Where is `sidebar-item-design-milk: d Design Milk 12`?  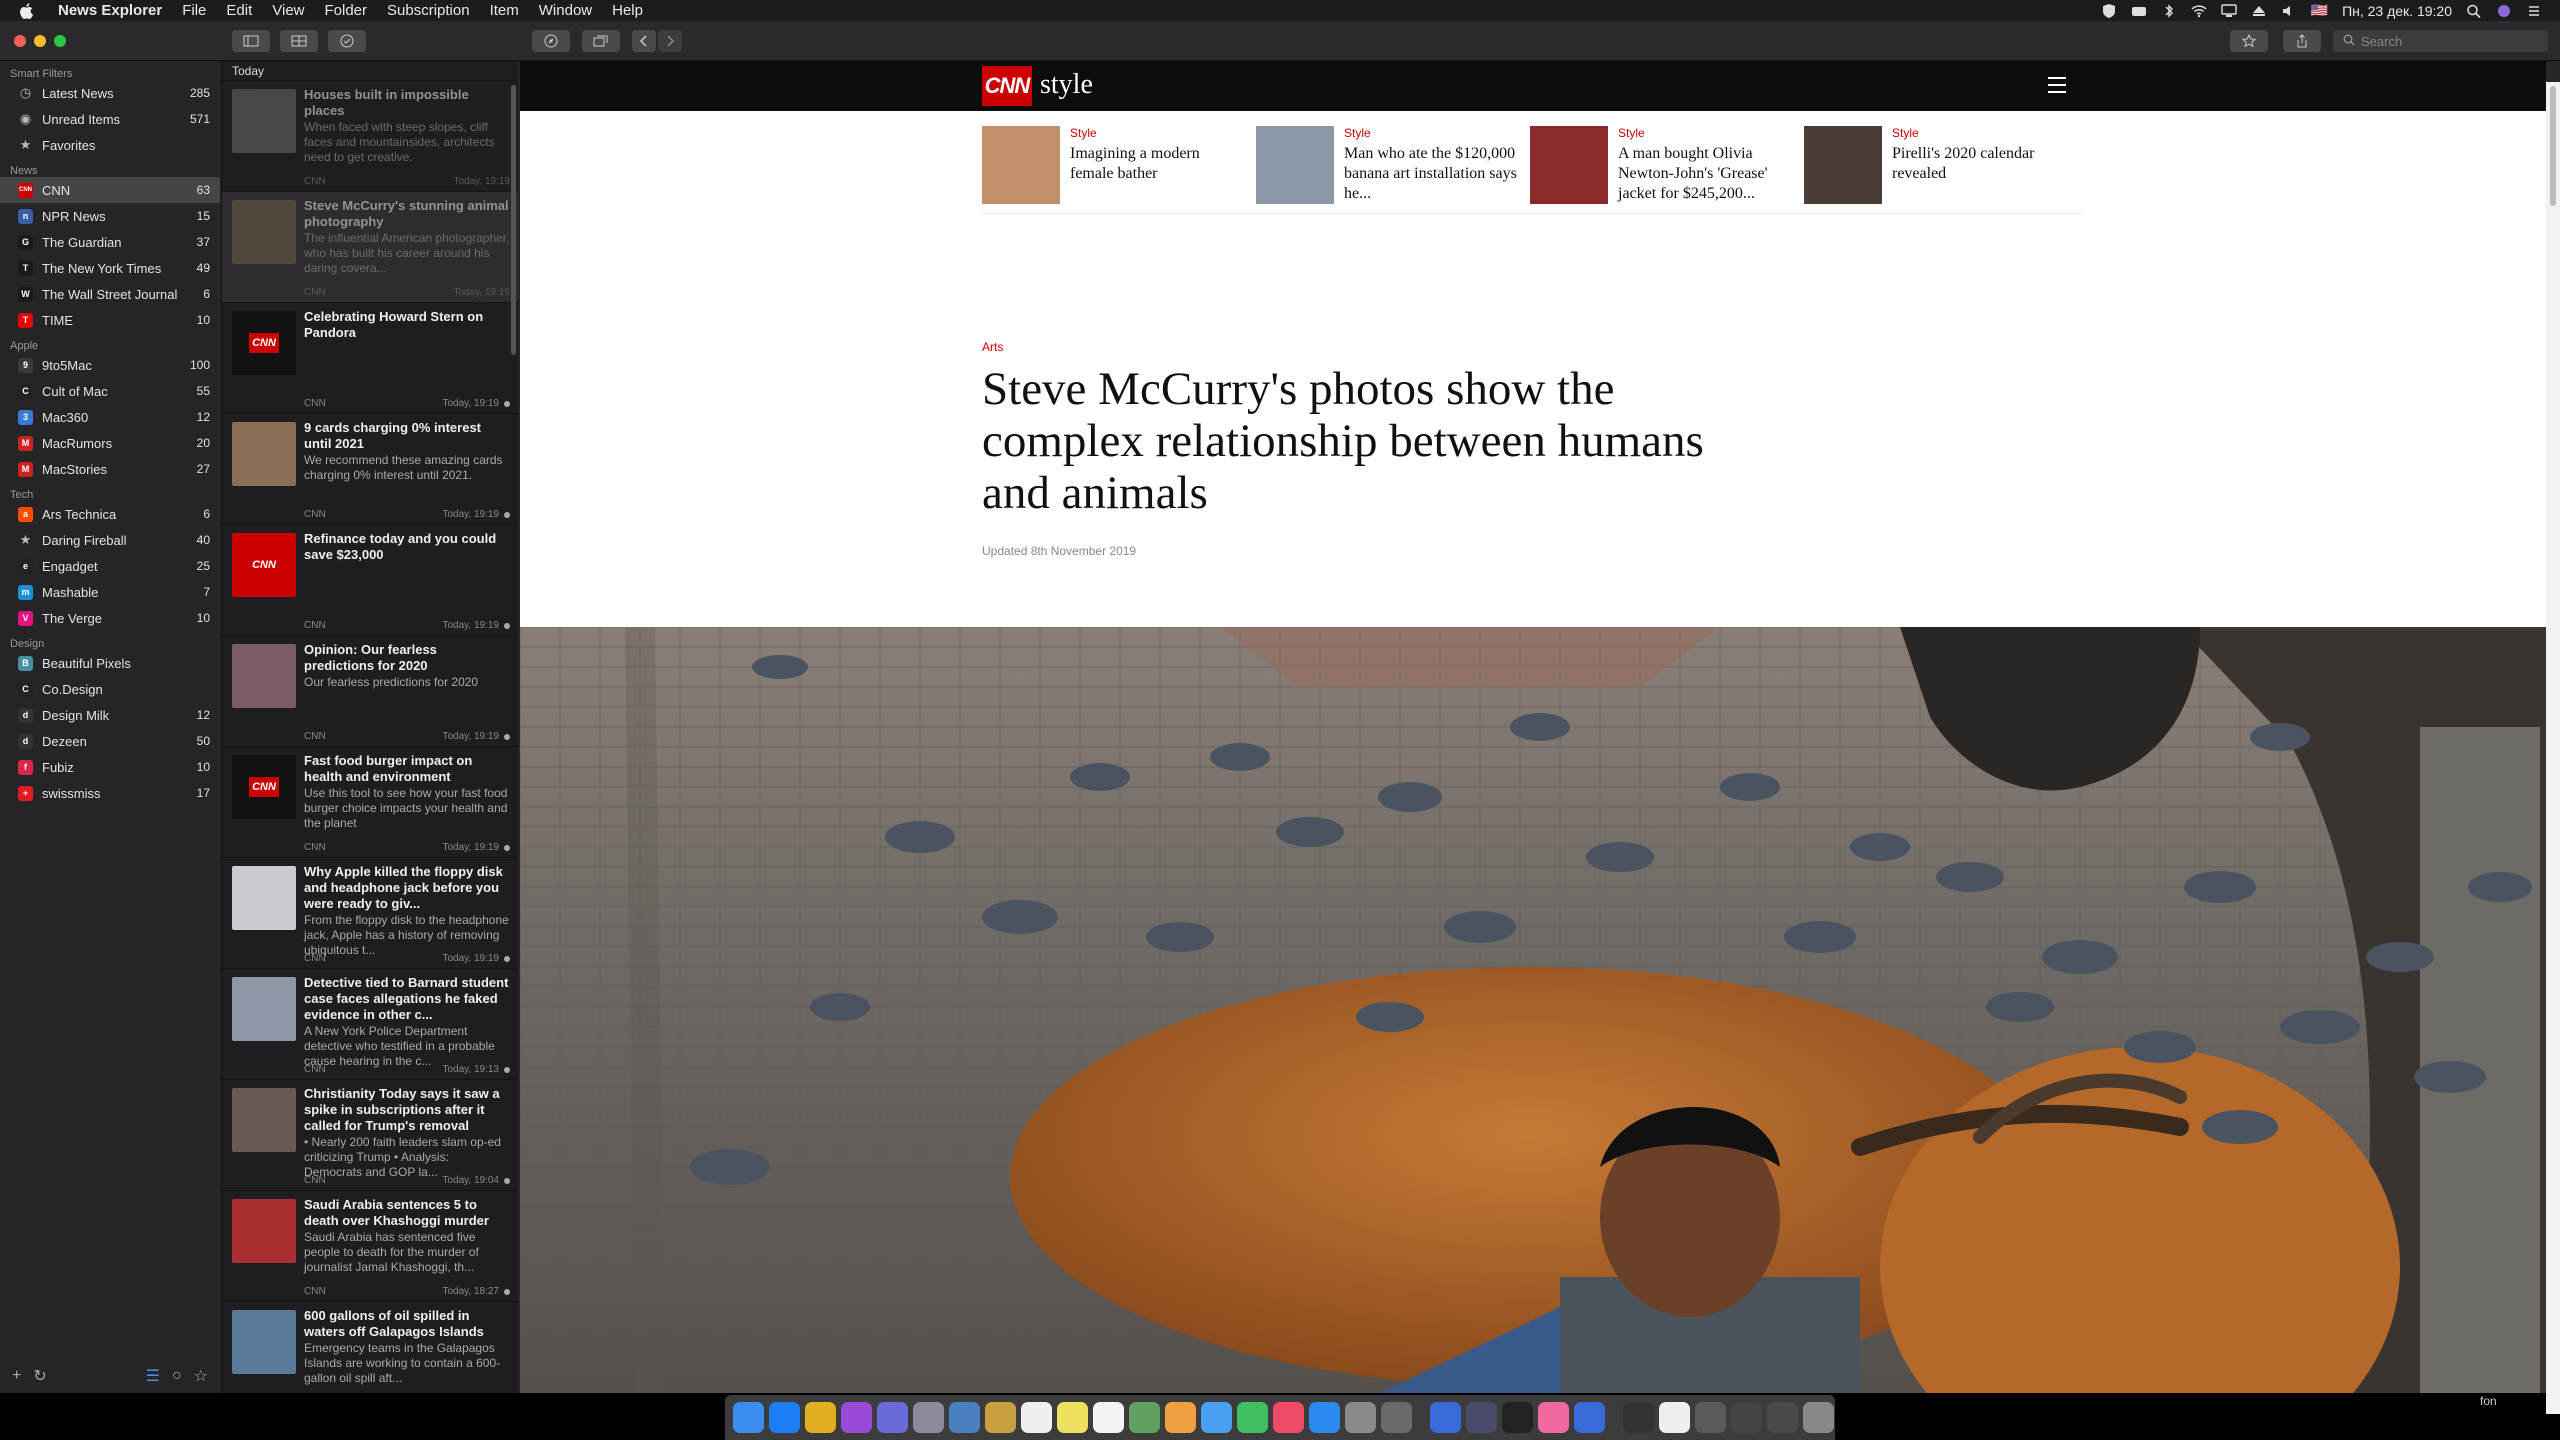
sidebar-item-design-milk: d Design Milk 12 is located at coordinates (110, 715).